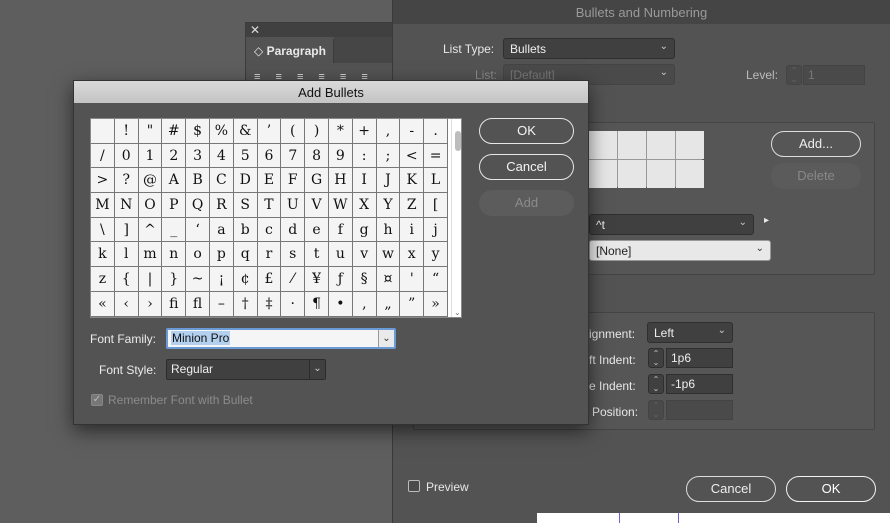  I want to click on glyph-cell: i, so click(412, 230).